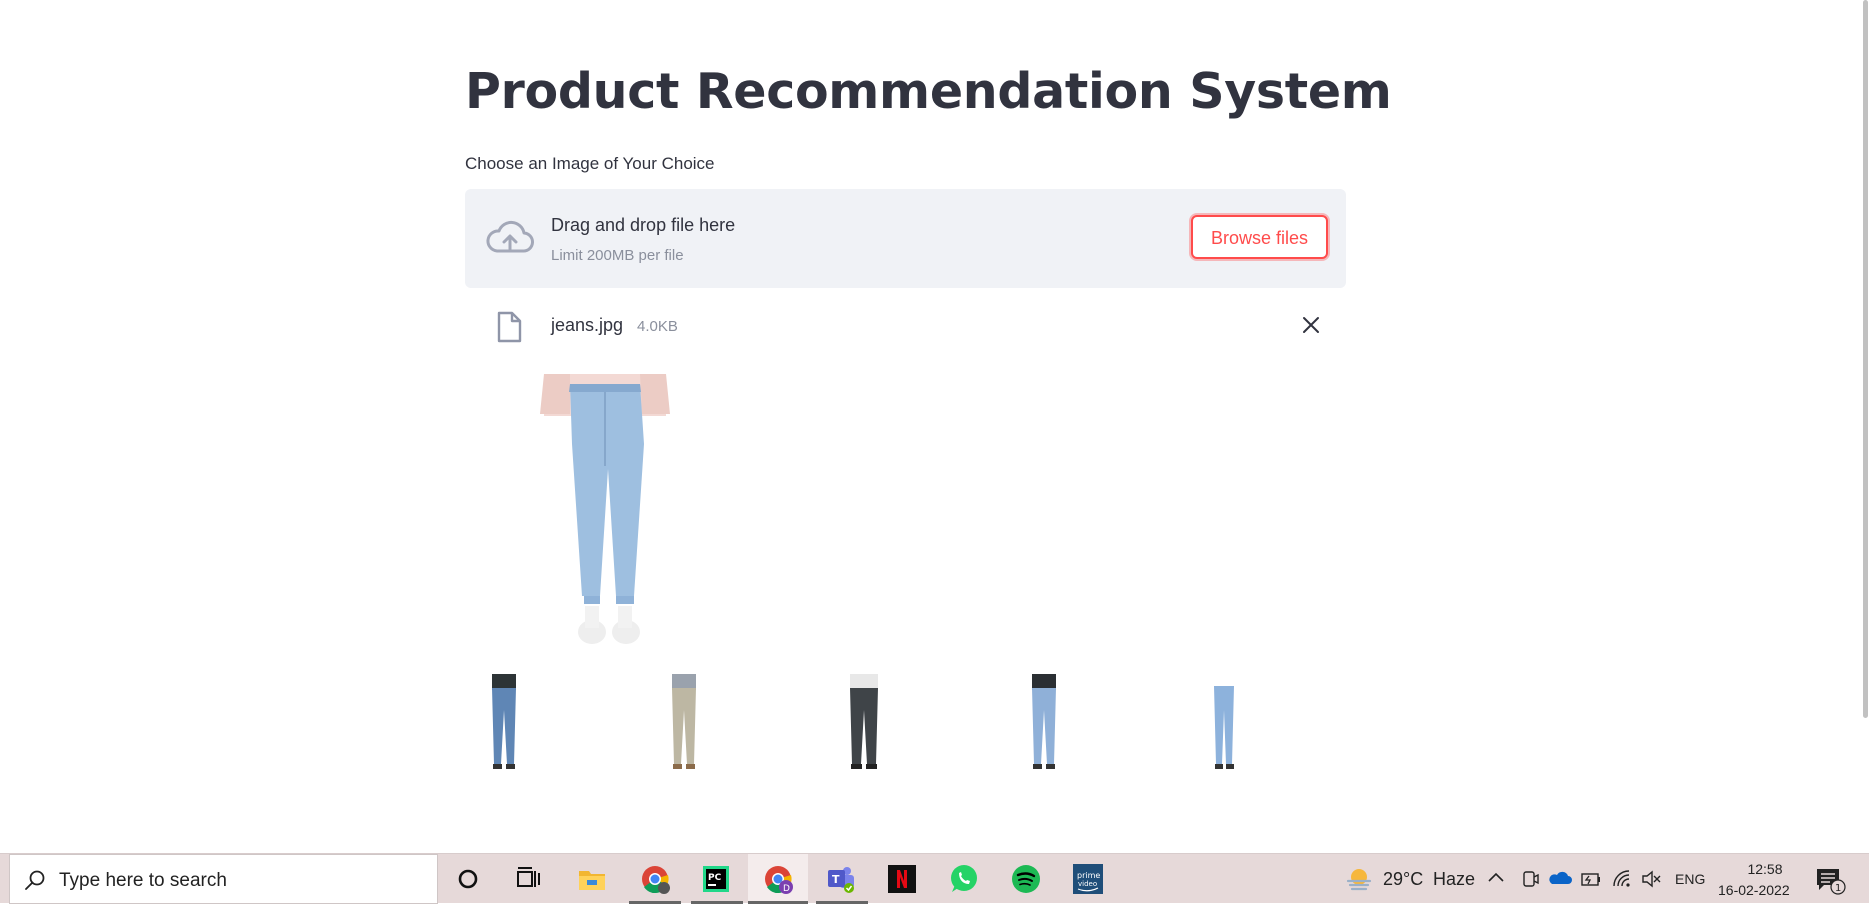  I want to click on notification-count: 1, so click(1838, 888).